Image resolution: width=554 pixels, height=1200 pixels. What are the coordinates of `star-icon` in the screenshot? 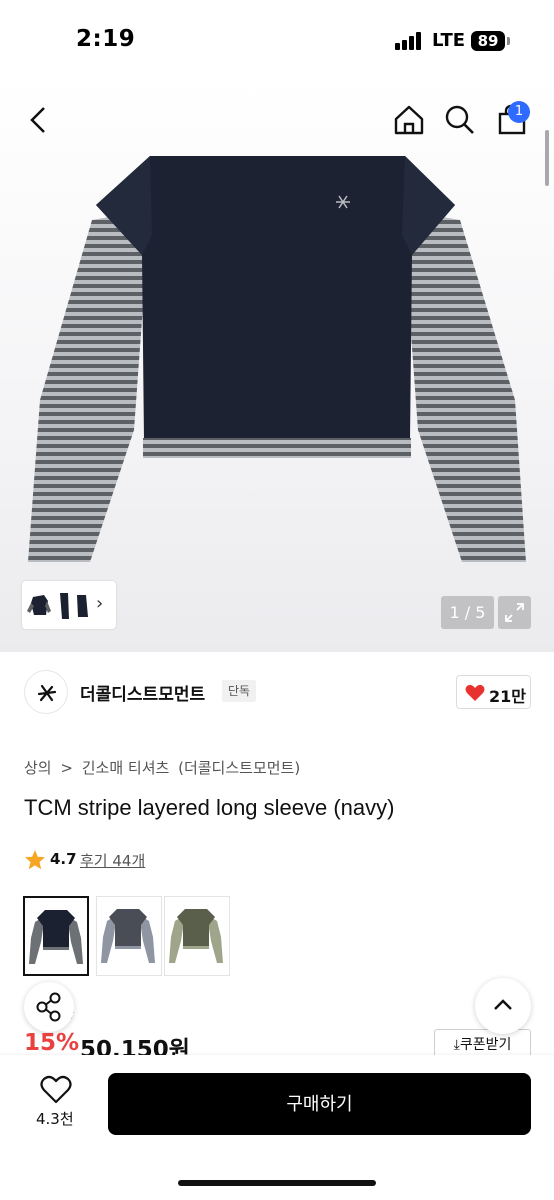 It's located at (35, 860).